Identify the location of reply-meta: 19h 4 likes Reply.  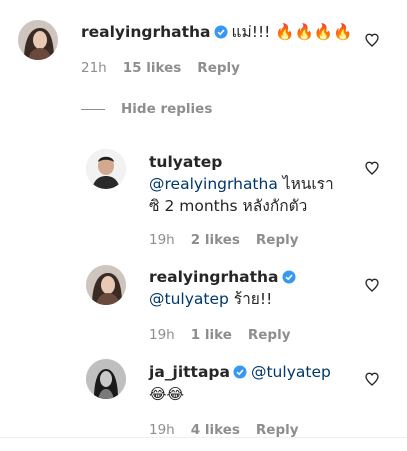
(232, 430).